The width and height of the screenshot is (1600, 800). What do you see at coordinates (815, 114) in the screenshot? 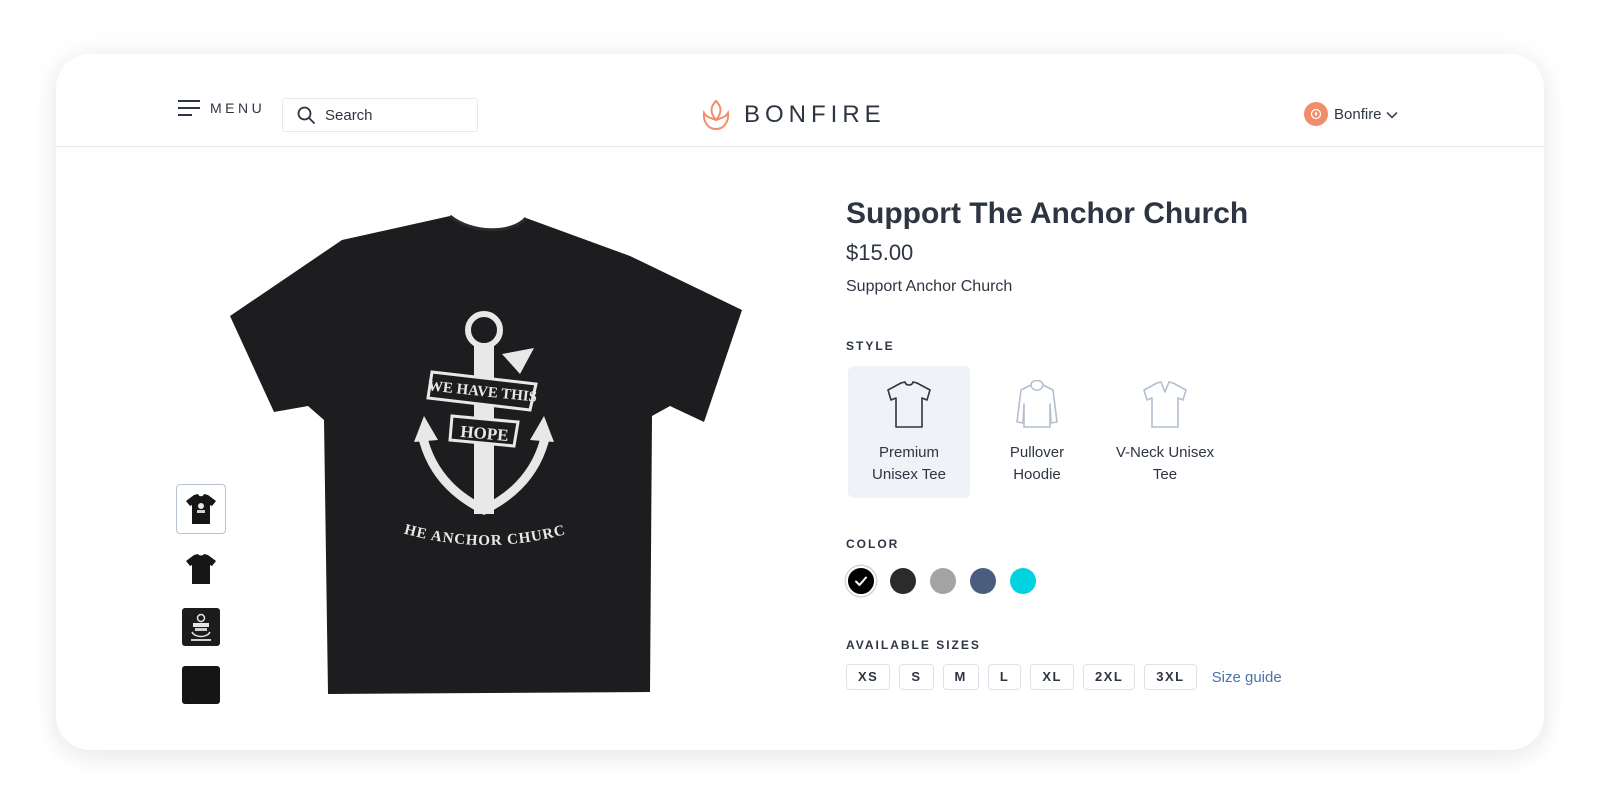
I see `brand-name: BONFIRE` at bounding box center [815, 114].